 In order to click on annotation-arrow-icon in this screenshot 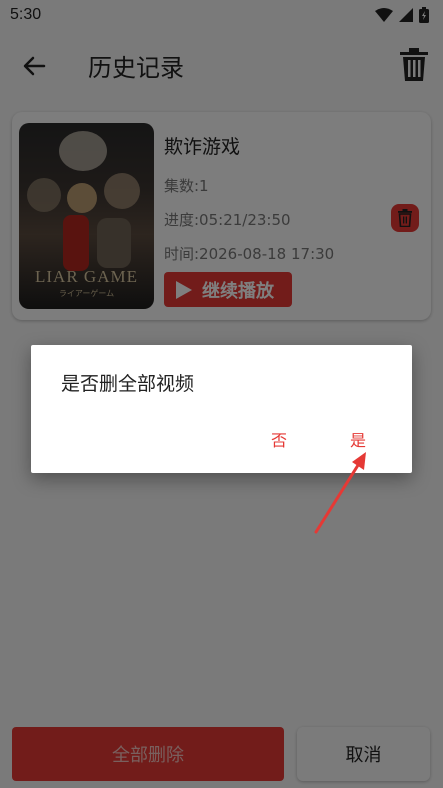, I will do `click(340, 493)`.